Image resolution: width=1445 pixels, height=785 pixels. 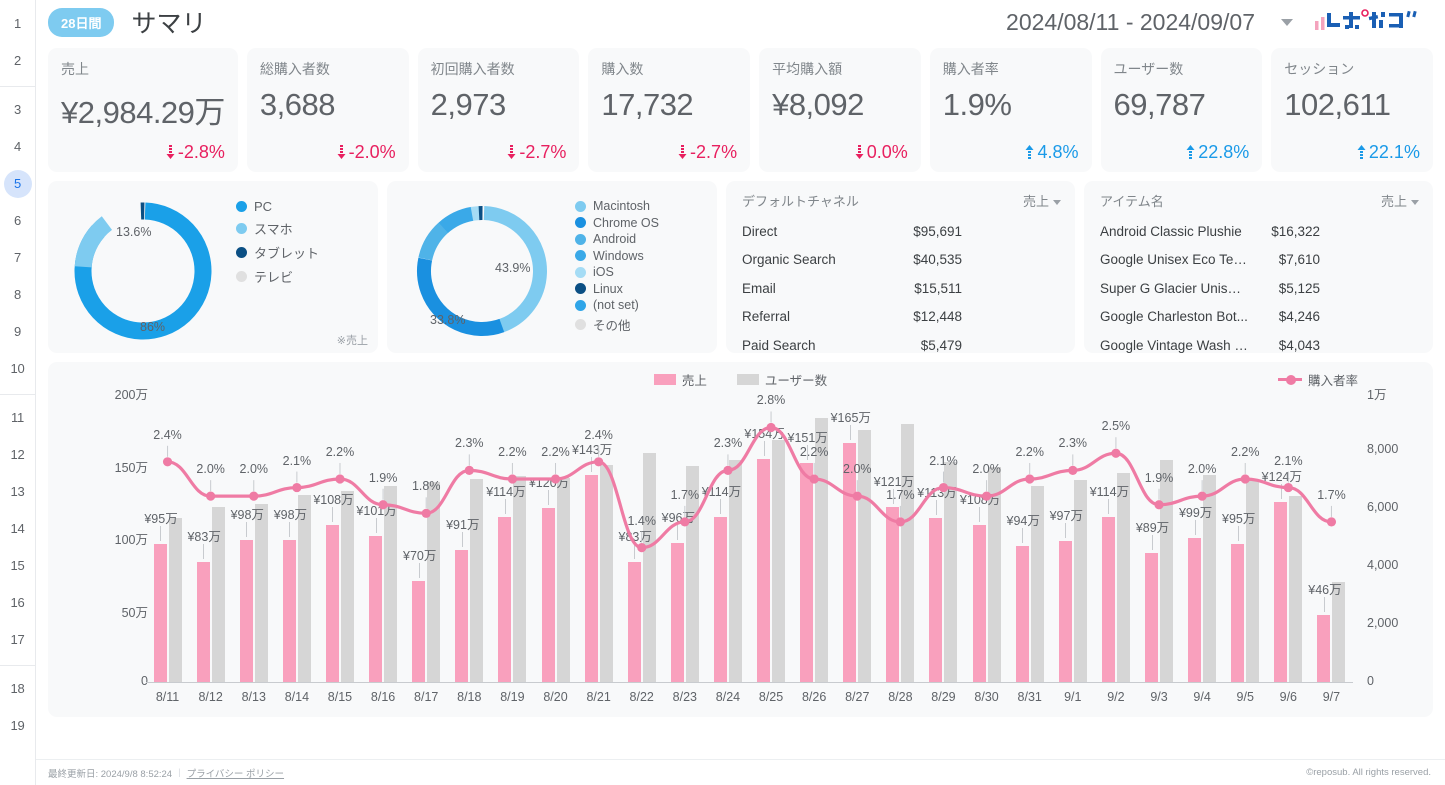 What do you see at coordinates (18, 147) in the screenshot?
I see `rail-page-4: 4` at bounding box center [18, 147].